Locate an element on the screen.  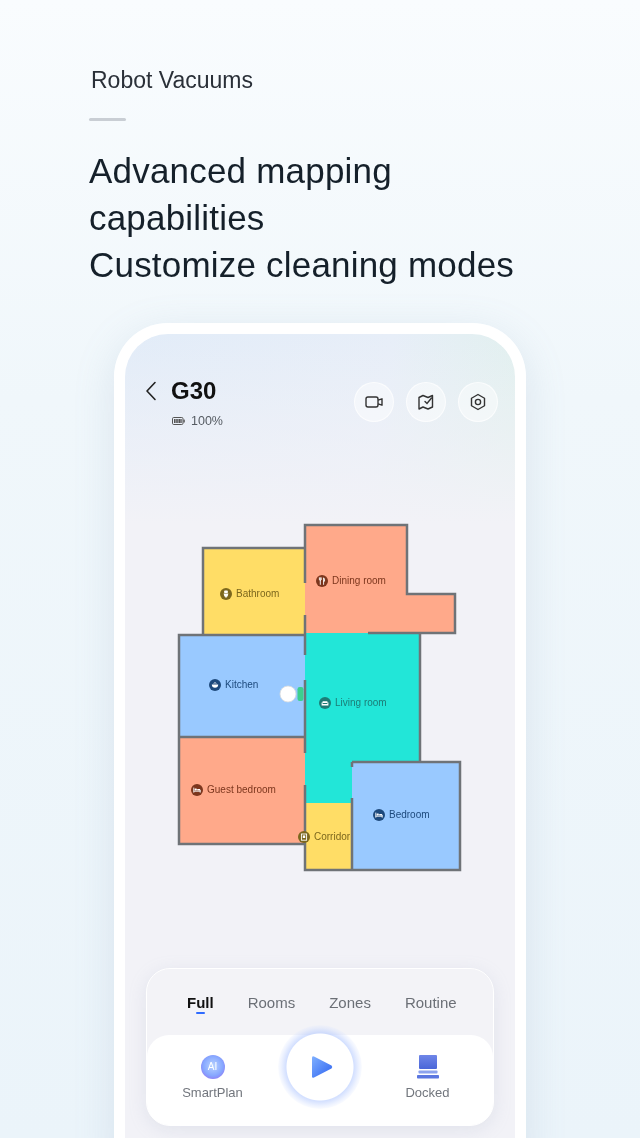
video-button is located at coordinates (374, 402).